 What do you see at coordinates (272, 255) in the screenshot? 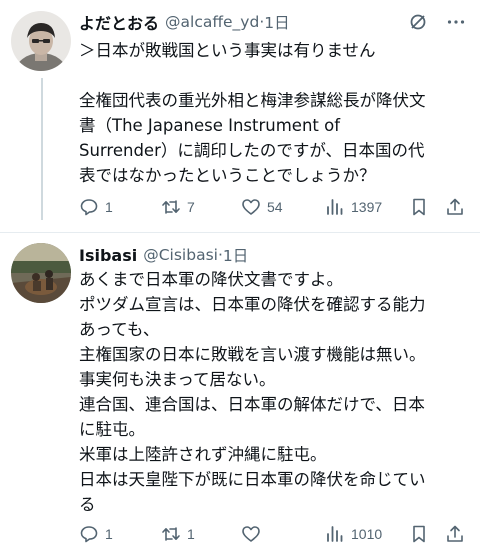
I see `tweet-header: Isibasi @Cisibasi · 1日` at bounding box center [272, 255].